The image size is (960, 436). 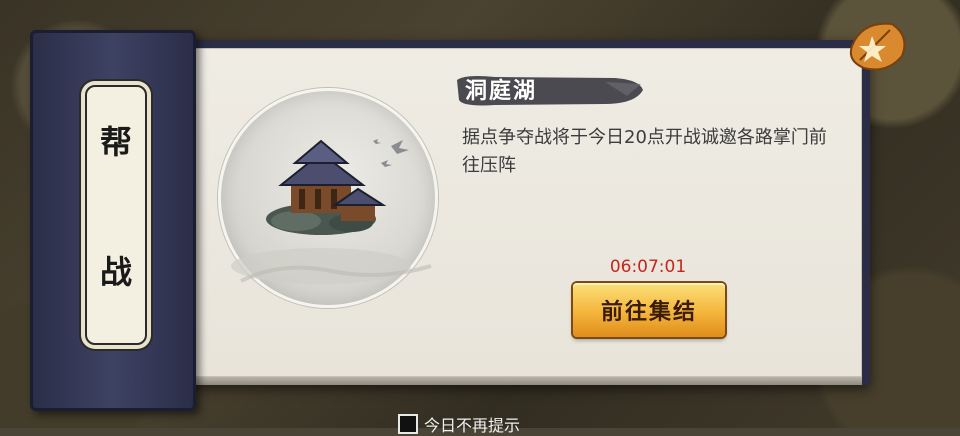 What do you see at coordinates (408, 424) in the screenshot?
I see `dont-remind-checkbox` at bounding box center [408, 424].